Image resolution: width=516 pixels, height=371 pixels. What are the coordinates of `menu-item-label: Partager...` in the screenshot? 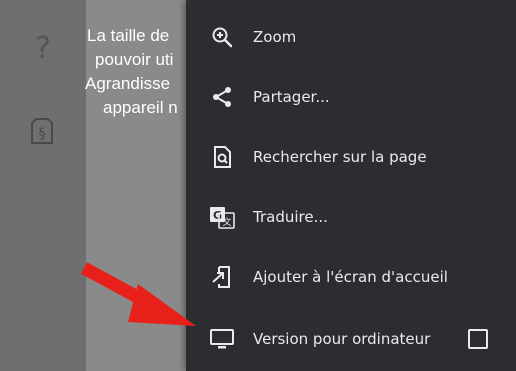 It's located at (291, 97).